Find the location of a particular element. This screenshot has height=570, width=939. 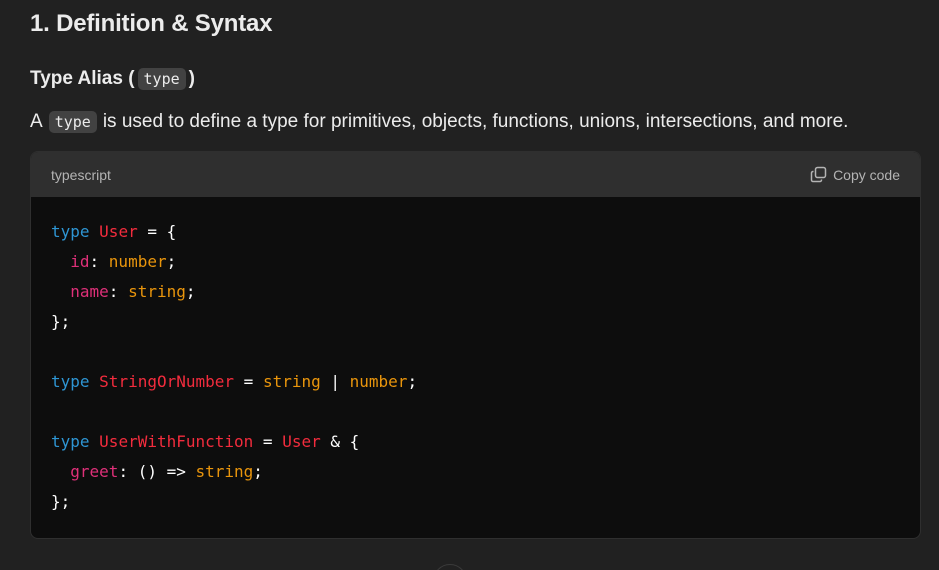

section-heading: 1. Definition & Syntax is located at coordinates (151, 23).